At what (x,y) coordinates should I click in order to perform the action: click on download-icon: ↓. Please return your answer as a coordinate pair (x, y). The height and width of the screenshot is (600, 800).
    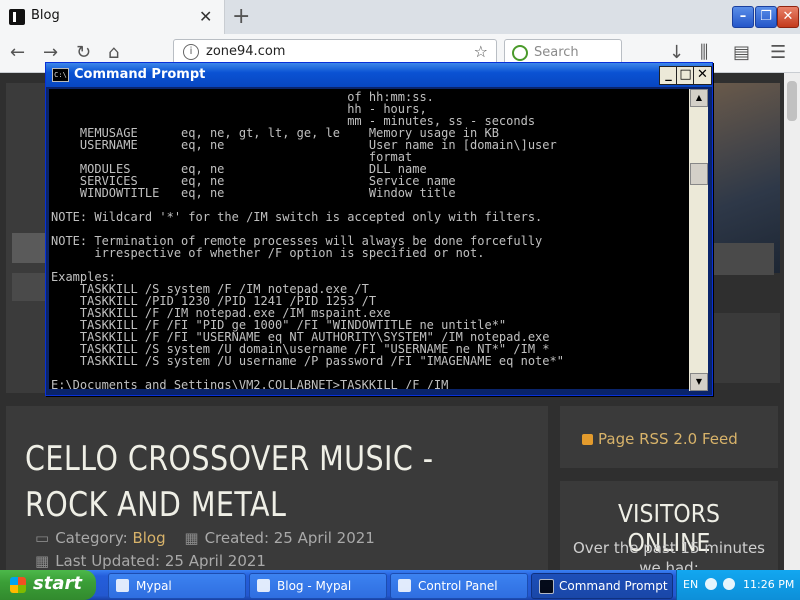
    Looking at the image, I should click on (676, 52).